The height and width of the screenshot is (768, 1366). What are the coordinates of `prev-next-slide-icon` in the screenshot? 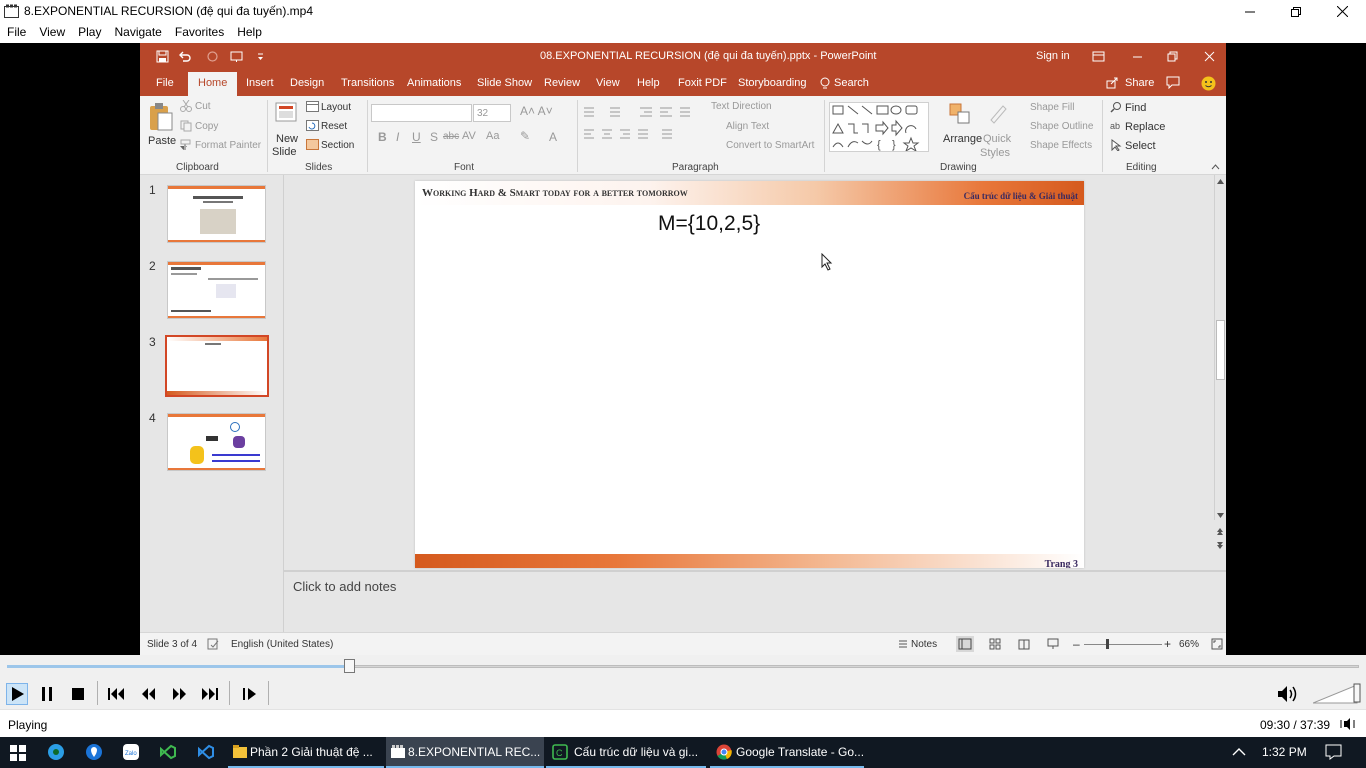 It's located at (1220, 538).